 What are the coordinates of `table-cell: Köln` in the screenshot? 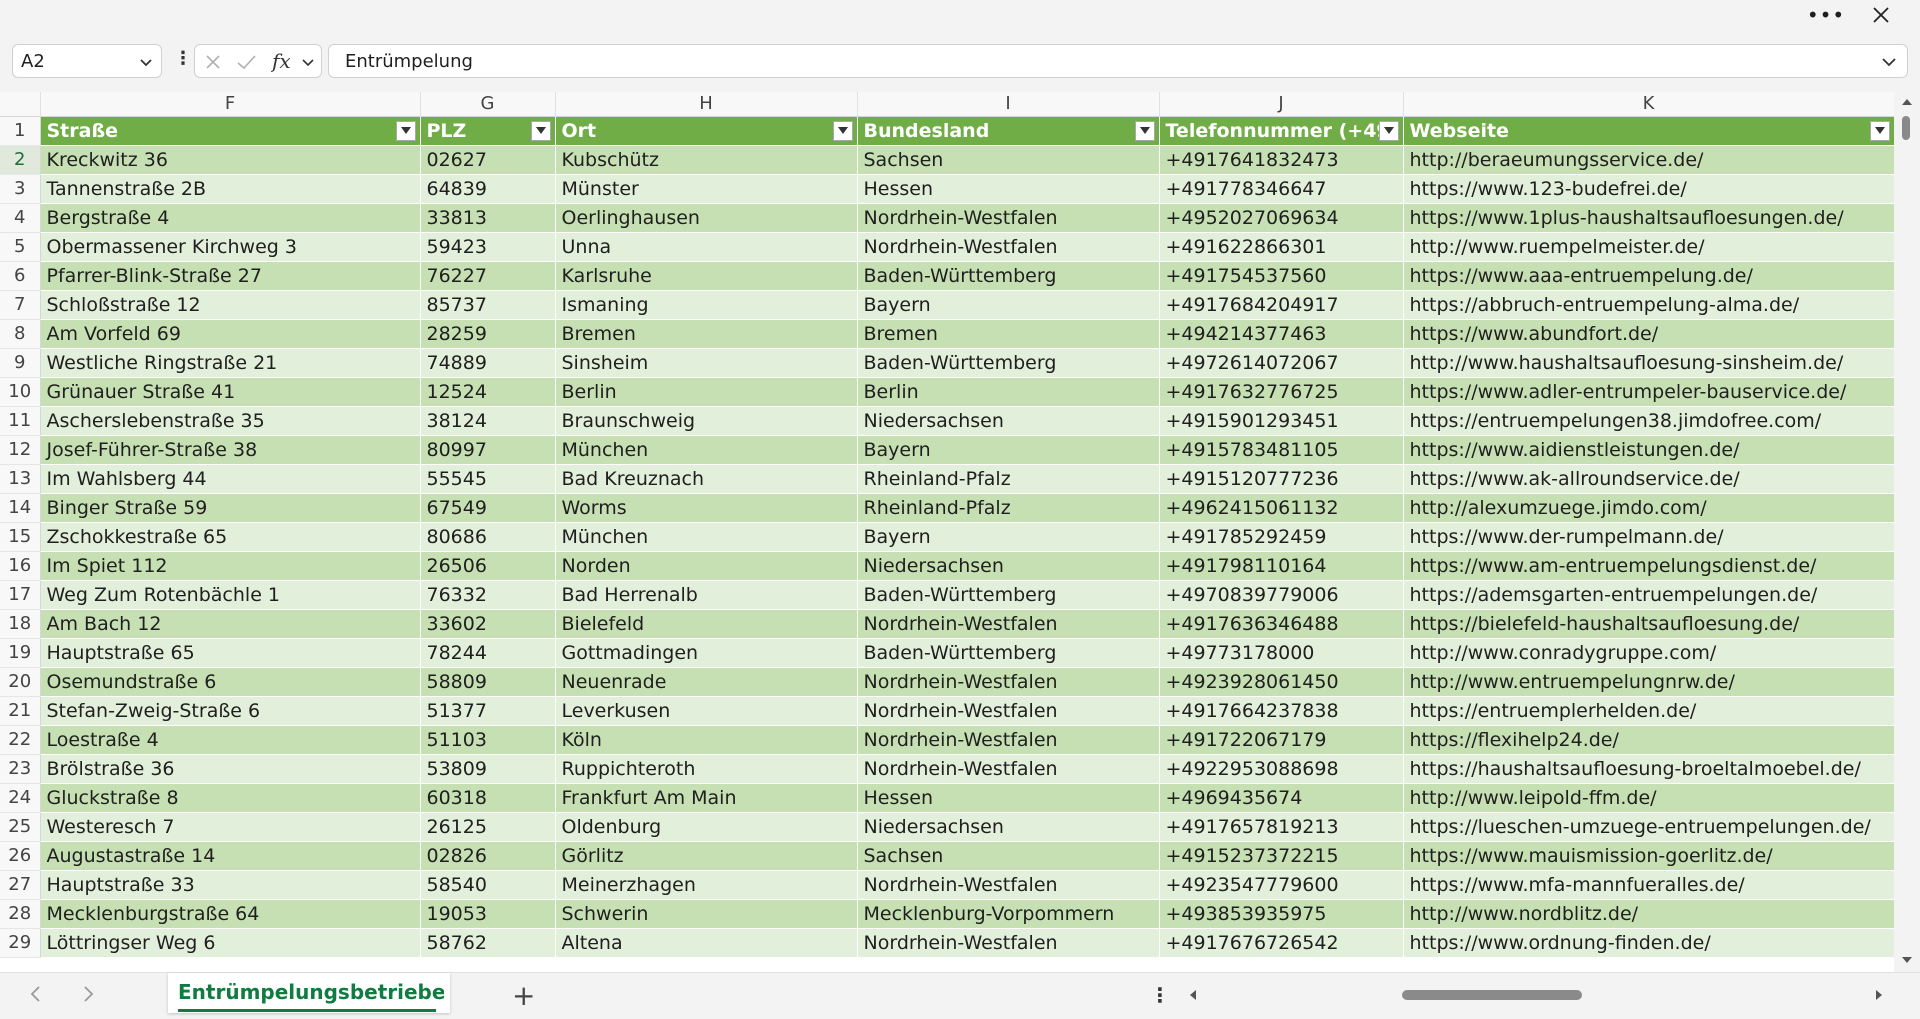 It's located at (706, 740).